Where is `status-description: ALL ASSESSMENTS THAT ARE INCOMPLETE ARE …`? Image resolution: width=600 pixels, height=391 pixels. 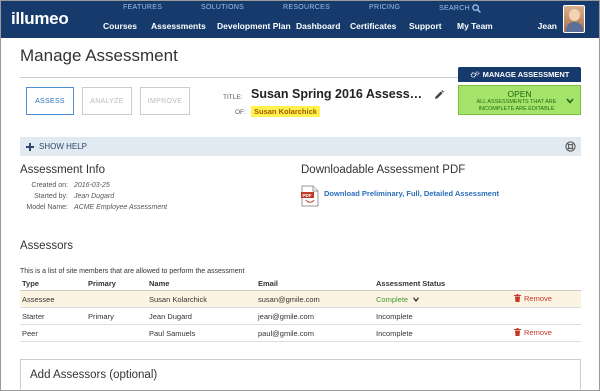
status-description: ALL ASSESSMENTS THAT ARE INCOMPLETE ARE … is located at coordinates (516, 105).